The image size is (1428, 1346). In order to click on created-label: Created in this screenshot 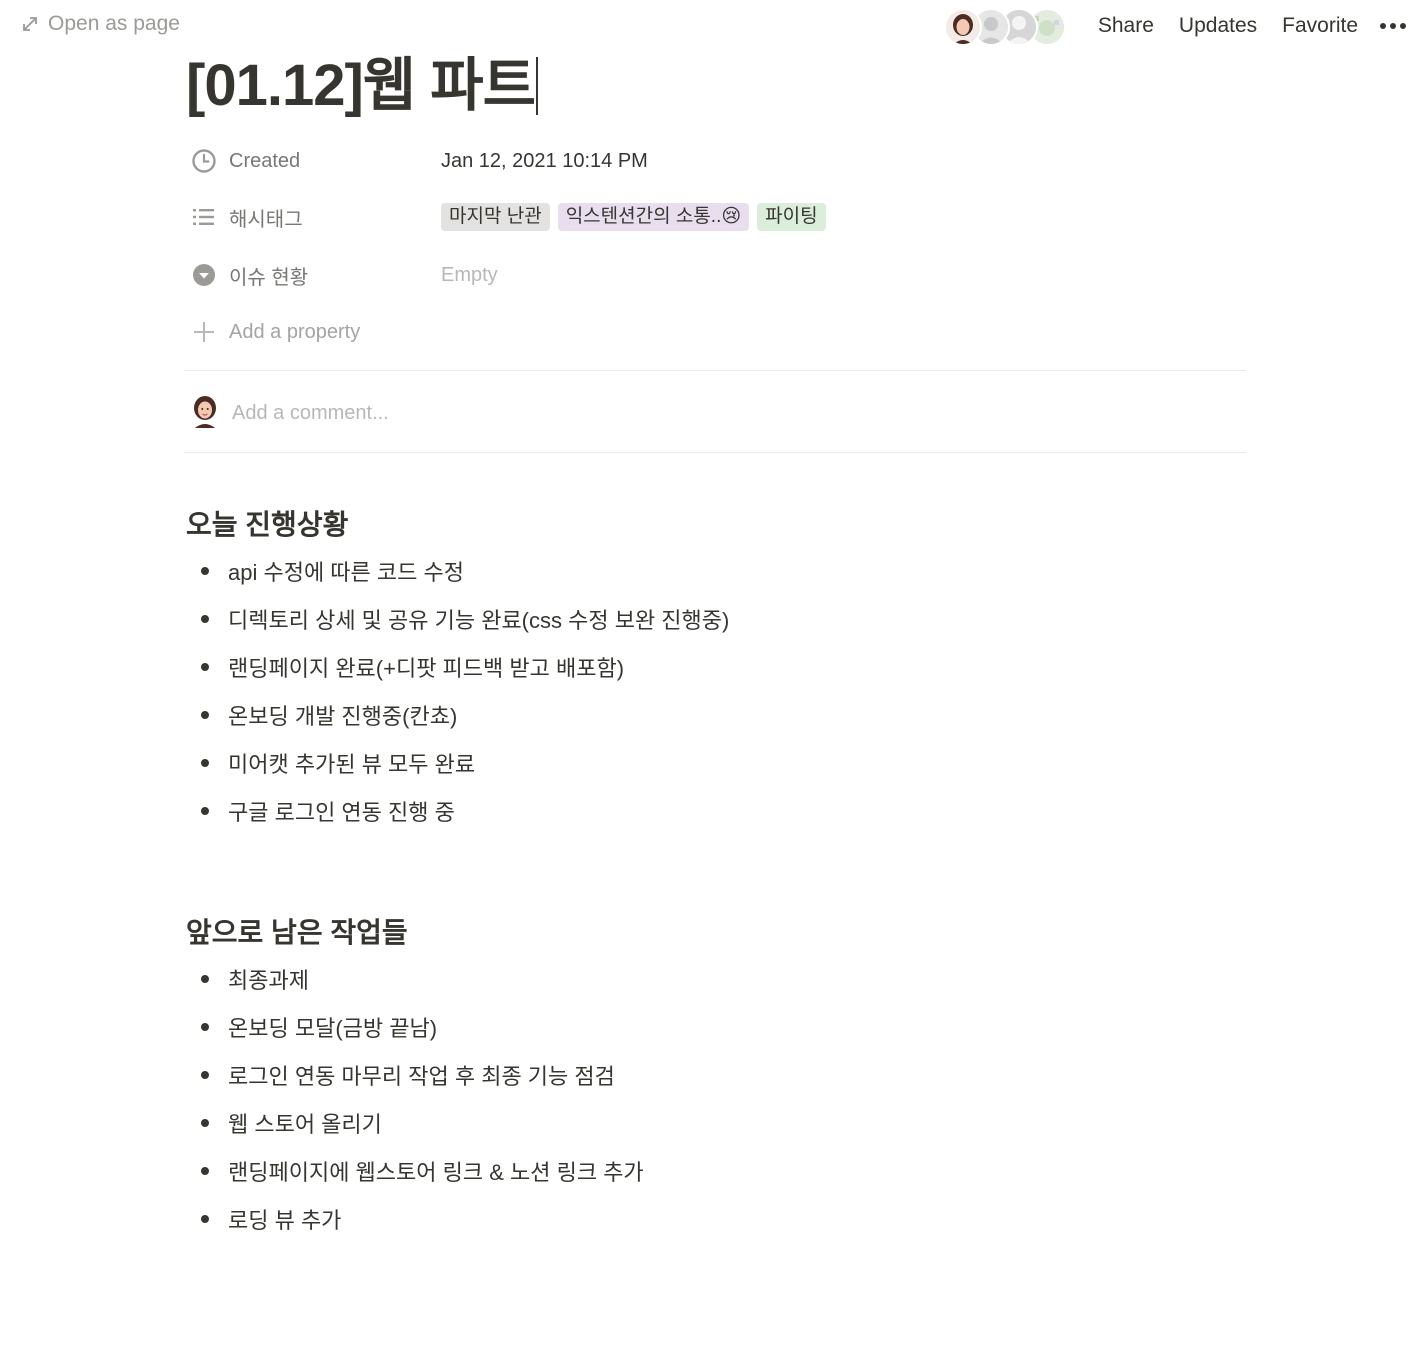, I will do `click(265, 160)`.